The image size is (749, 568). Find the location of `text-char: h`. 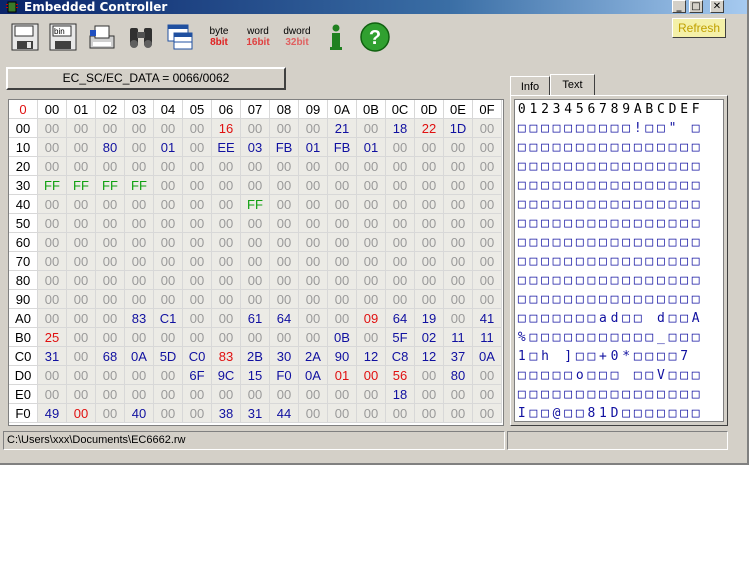

text-char: h is located at coordinates (545, 356).